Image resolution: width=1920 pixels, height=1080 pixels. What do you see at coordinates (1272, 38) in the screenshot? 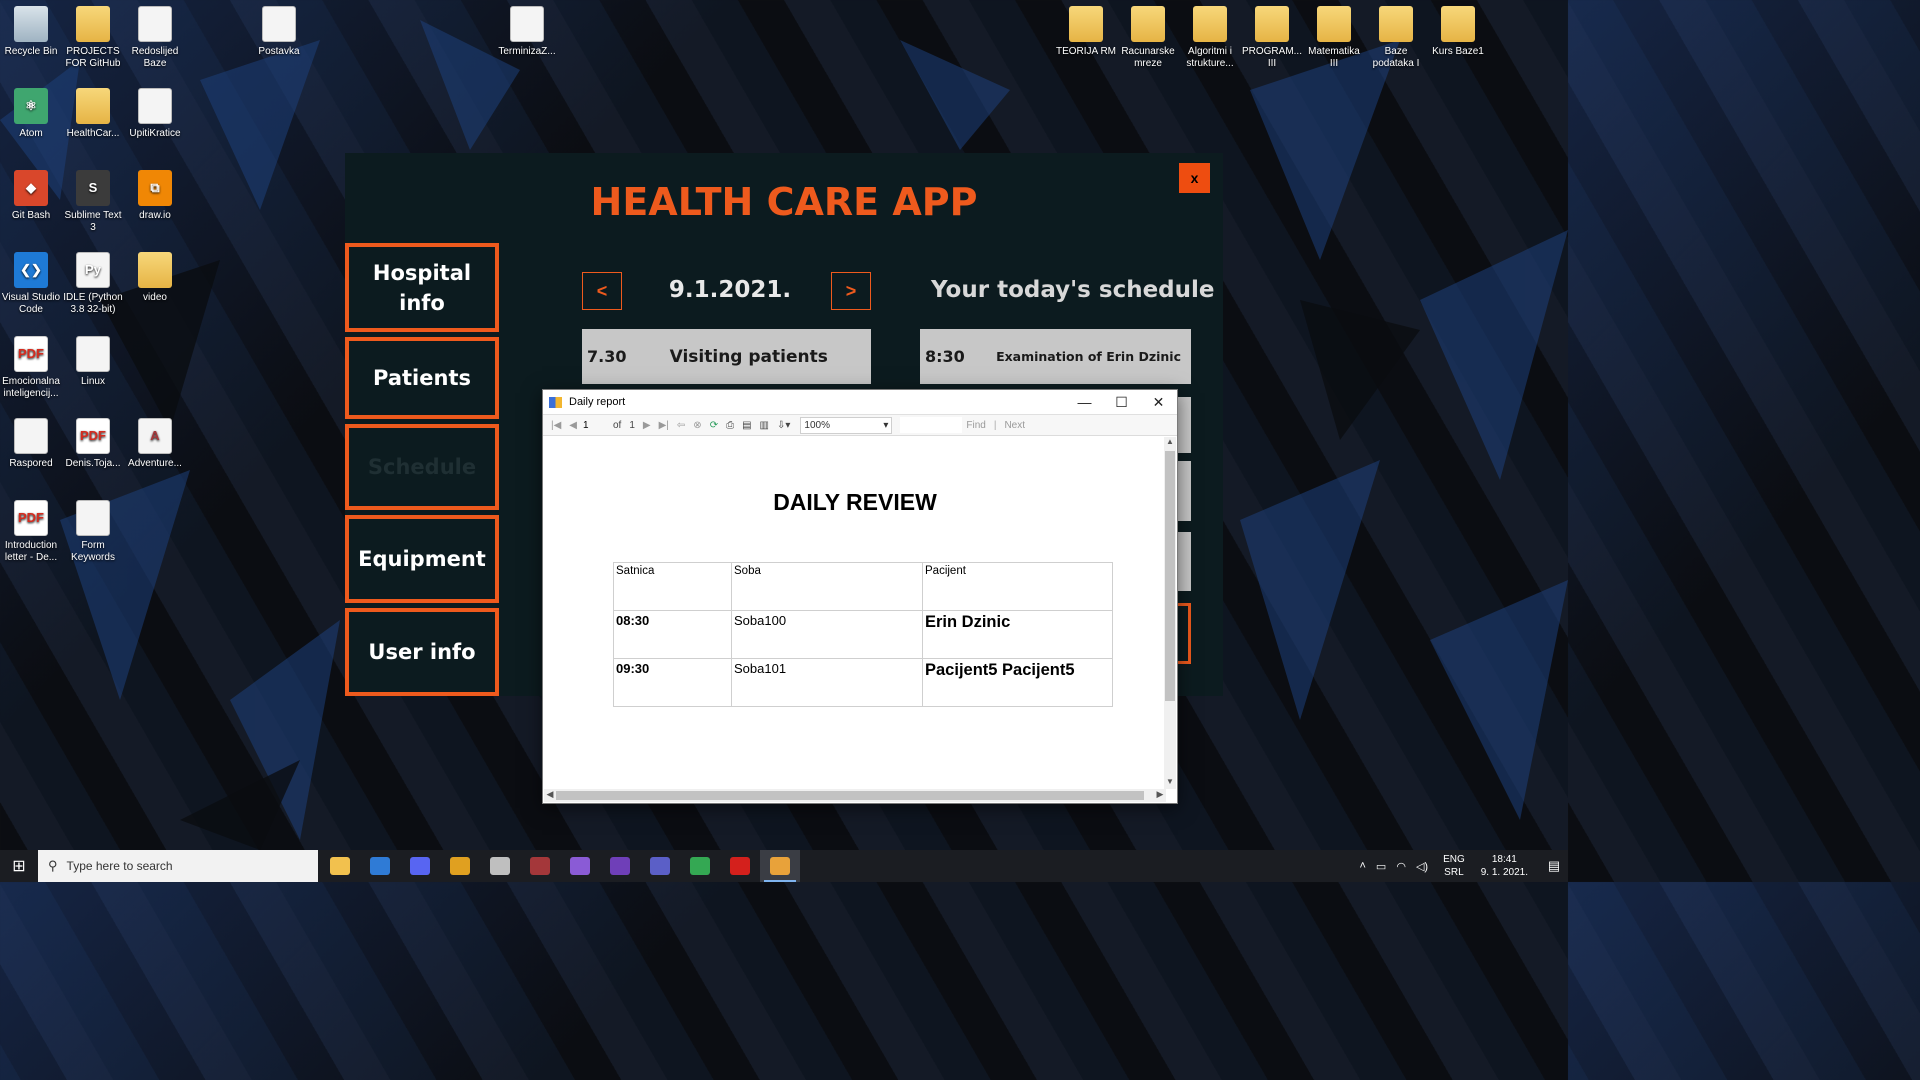
I see `desktop-icon: PROGRAM... III` at bounding box center [1272, 38].